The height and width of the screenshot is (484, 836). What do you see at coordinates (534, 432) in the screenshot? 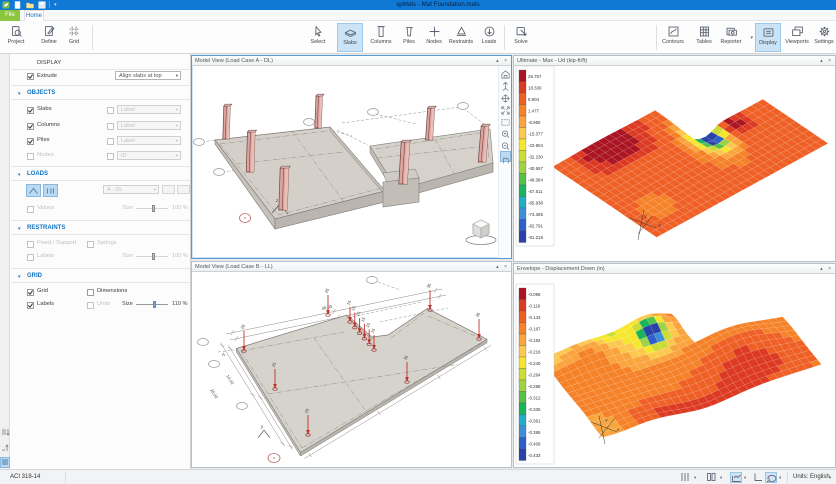
I see `svg-text: -0.385` at bounding box center [534, 432].